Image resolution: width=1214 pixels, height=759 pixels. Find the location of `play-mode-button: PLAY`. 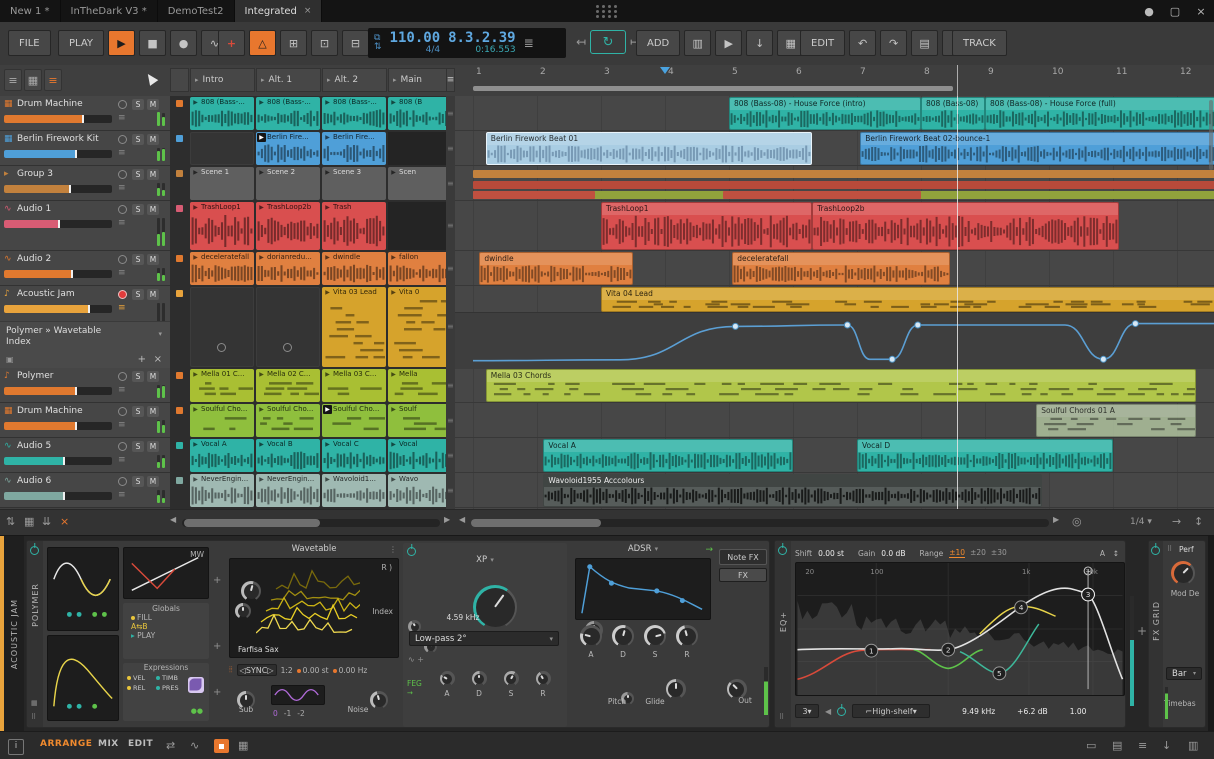

play-mode-button: PLAY is located at coordinates (146, 635).